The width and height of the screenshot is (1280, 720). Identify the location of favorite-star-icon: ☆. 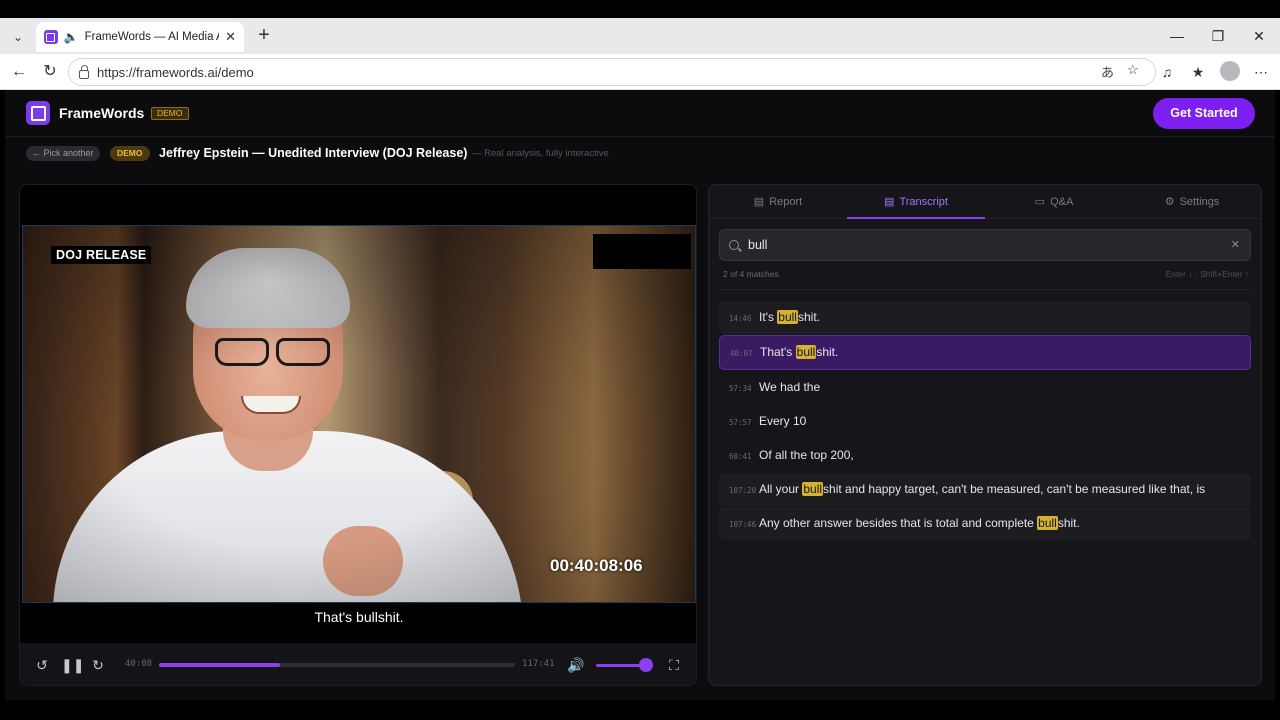
(1133, 70).